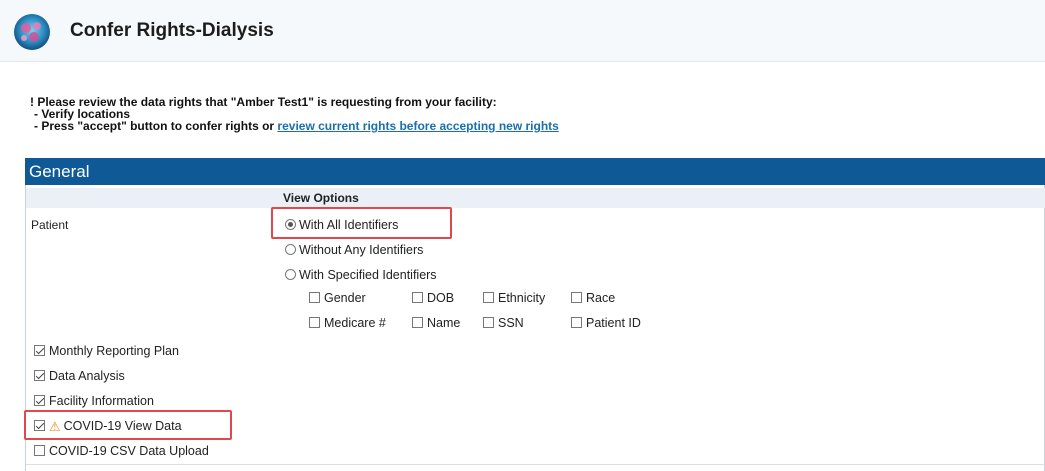 This screenshot has height=471, width=1045. What do you see at coordinates (444, 323) in the screenshot?
I see `checkbox-label: Name` at bounding box center [444, 323].